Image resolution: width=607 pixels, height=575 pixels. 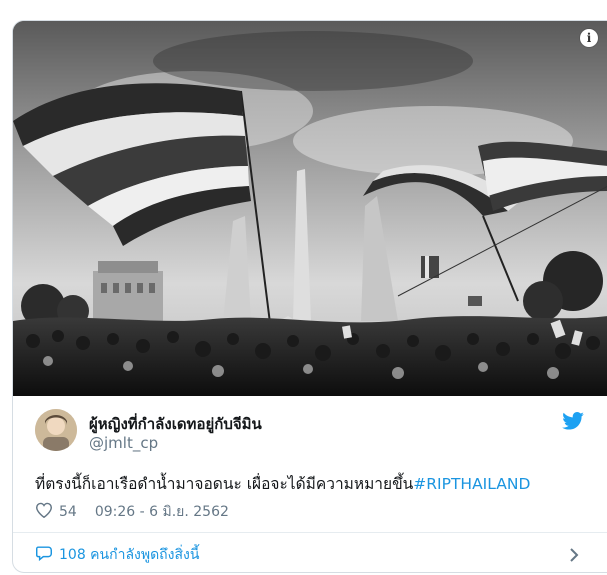 I want to click on heart-icon, so click(x=44, y=512).